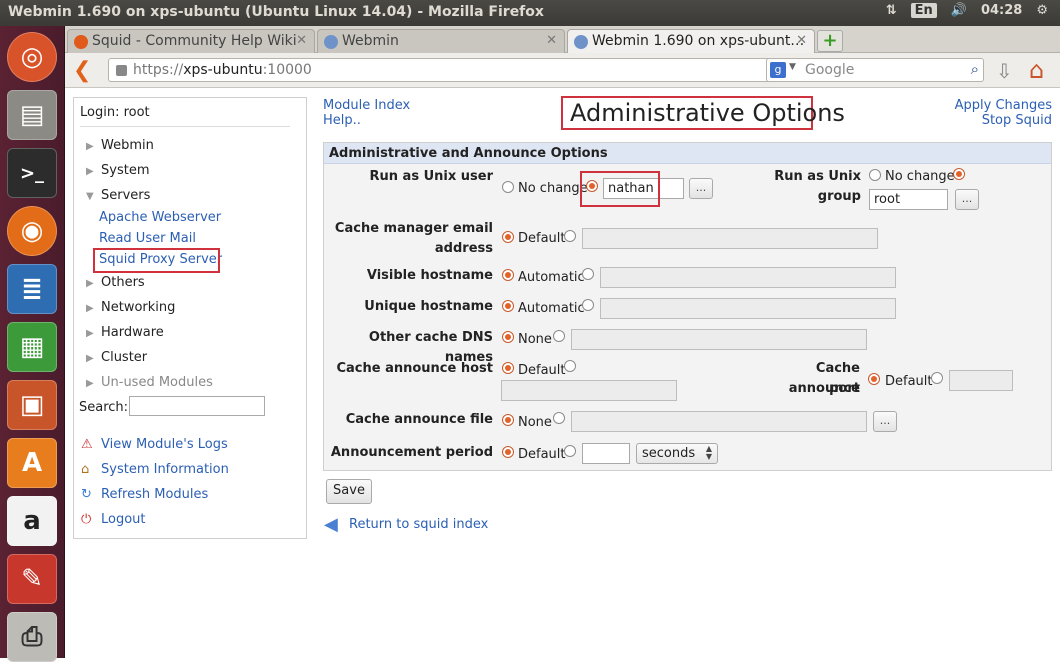 This screenshot has width=1060, height=662. What do you see at coordinates (874, 379) in the screenshot?
I see `announce-port-default-radio` at bounding box center [874, 379].